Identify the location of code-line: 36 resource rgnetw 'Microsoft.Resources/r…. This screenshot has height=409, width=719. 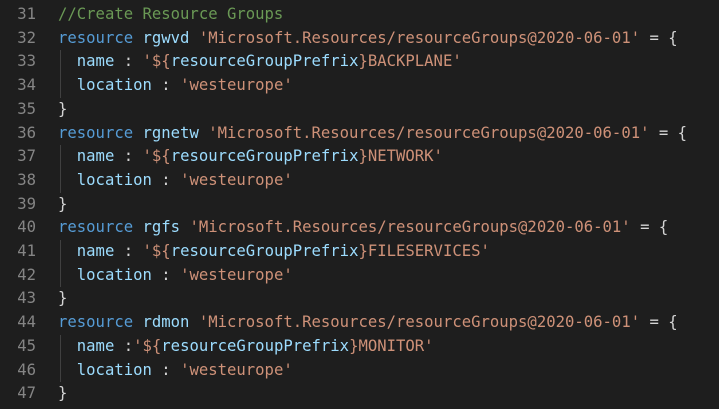
(359, 134).